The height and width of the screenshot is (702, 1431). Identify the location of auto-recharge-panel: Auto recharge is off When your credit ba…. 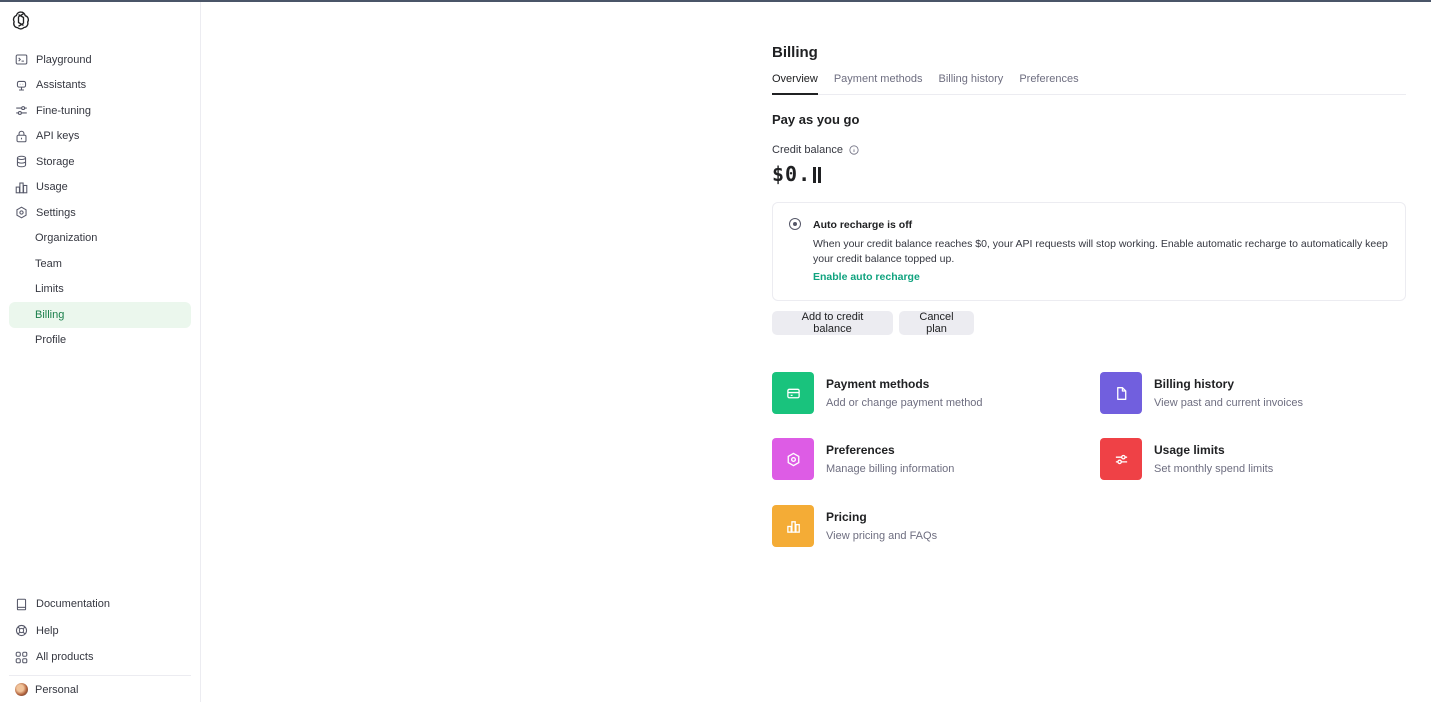
(1089, 251).